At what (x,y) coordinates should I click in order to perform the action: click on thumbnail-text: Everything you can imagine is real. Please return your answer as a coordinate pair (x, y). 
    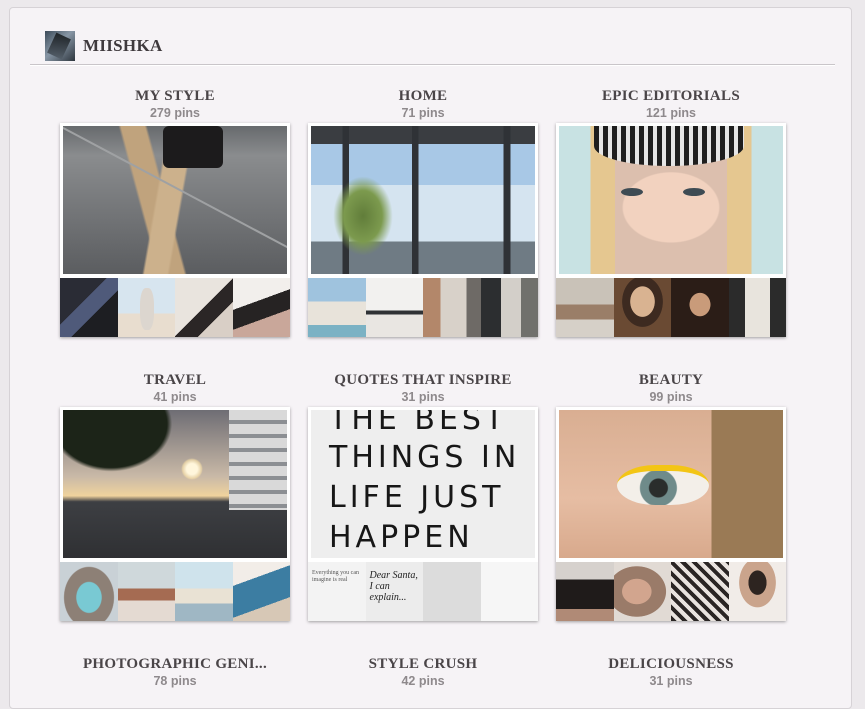
    Looking at the image, I should click on (335, 576).